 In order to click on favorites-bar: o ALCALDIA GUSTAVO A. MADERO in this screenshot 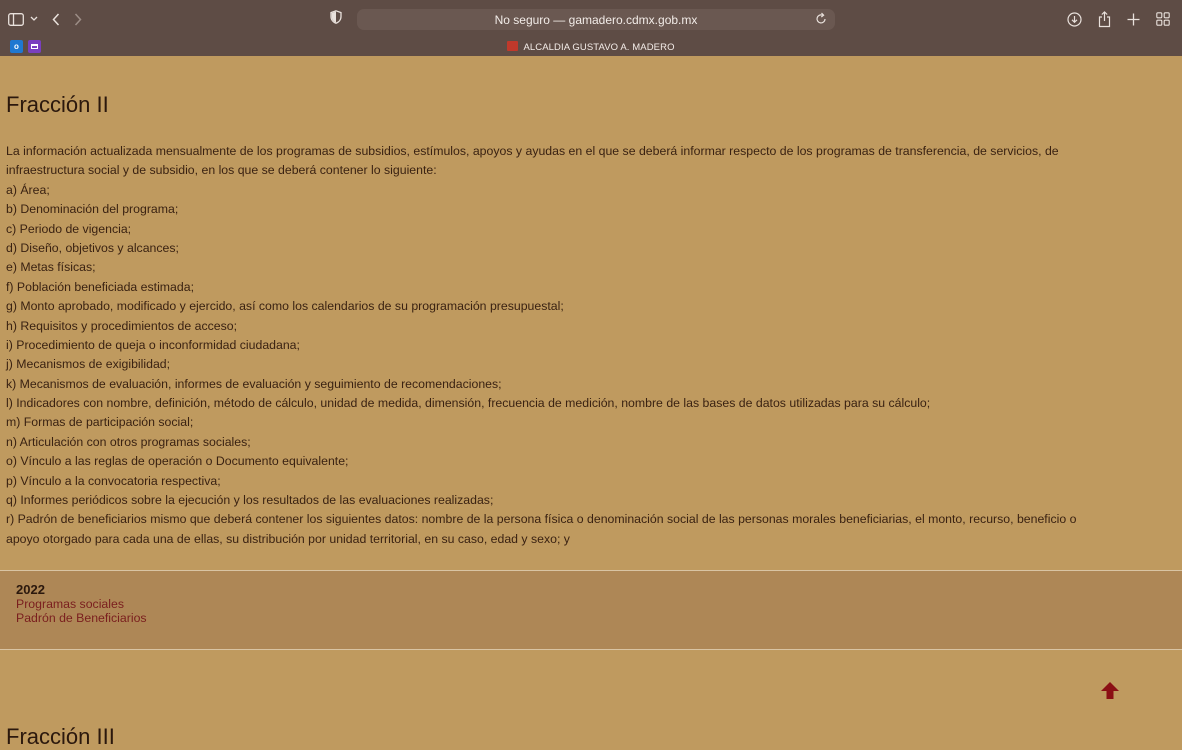, I will do `click(591, 47)`.